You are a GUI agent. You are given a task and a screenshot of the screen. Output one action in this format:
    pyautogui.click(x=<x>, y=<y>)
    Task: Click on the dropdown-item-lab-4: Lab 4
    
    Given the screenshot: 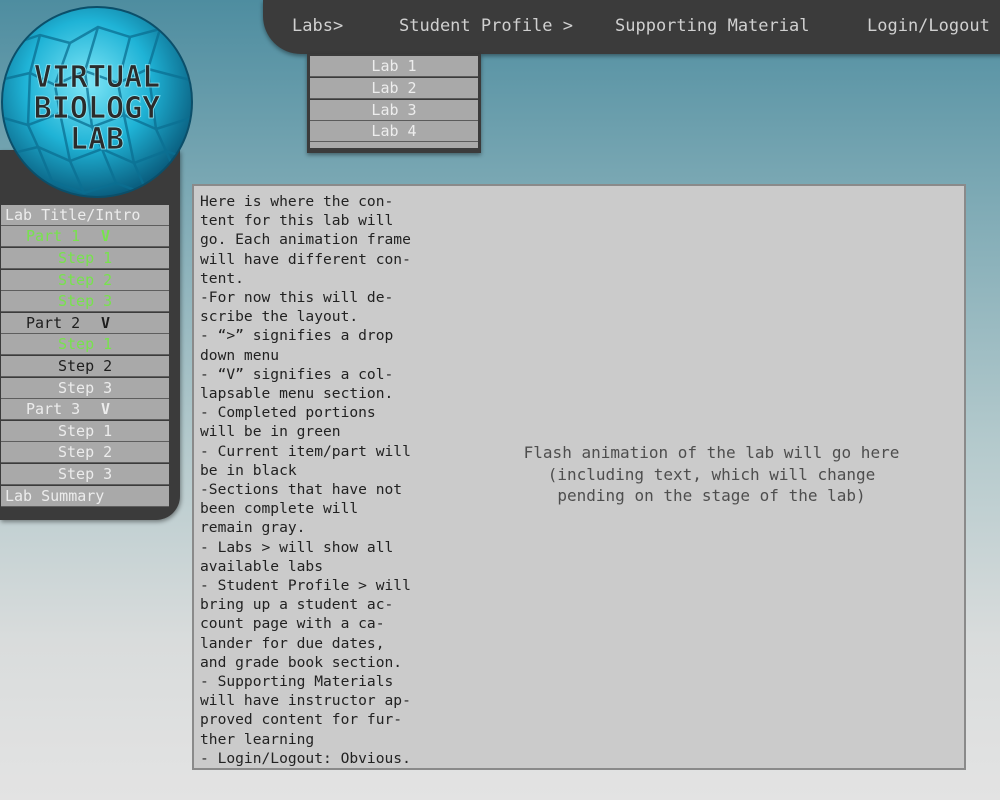 What is the action you would take?
    pyautogui.click(x=394, y=131)
    